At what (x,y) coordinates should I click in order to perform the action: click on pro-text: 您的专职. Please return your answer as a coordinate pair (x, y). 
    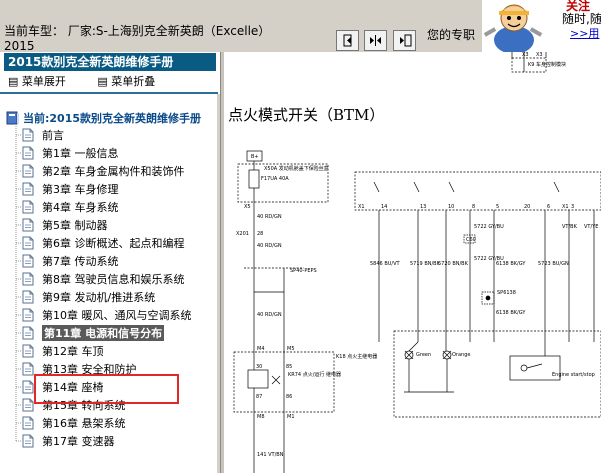
    Looking at the image, I should click on (451, 35).